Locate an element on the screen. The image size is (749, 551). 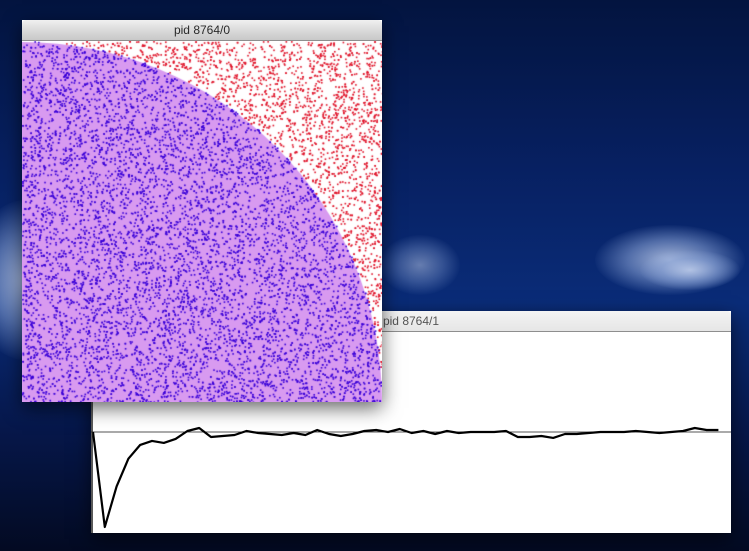
scatter-window-titlebar: pid 8764/0 is located at coordinates (202, 30).